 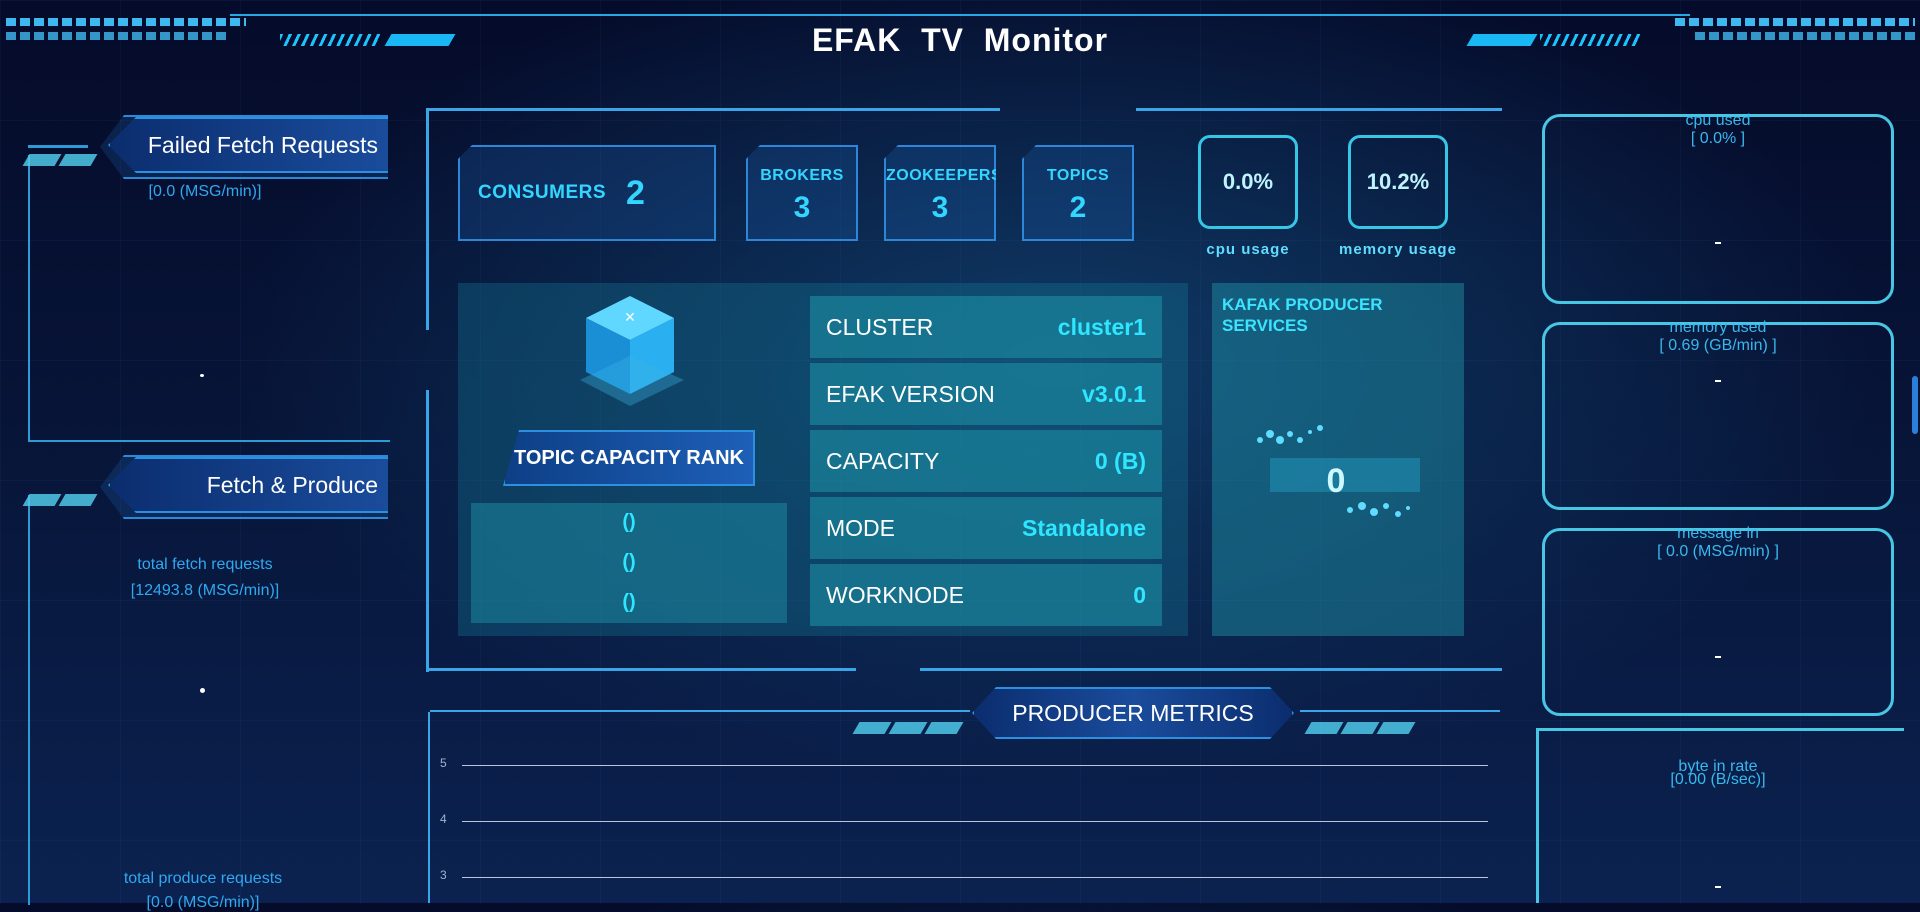 What do you see at coordinates (635, 192) in the screenshot?
I see `consumers-value: 2` at bounding box center [635, 192].